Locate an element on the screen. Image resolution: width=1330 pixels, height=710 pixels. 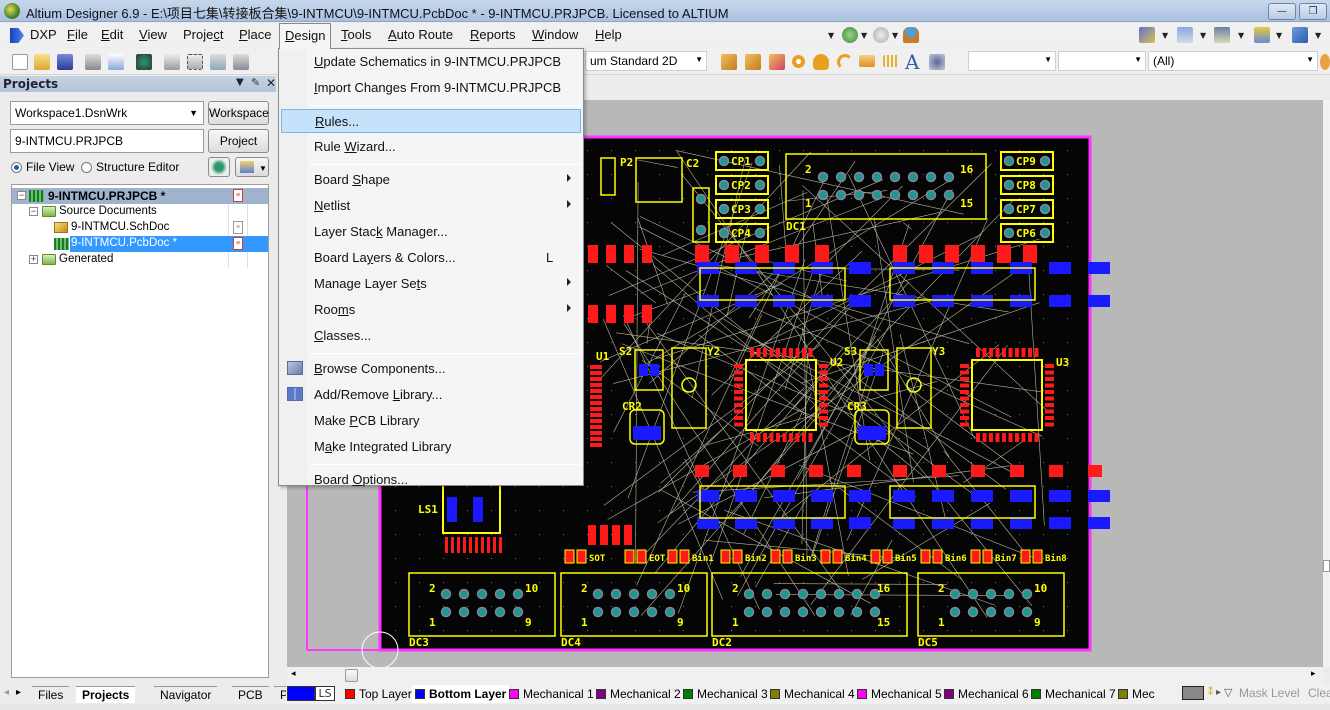
layer-tab-mec: Mec is located at coordinates (1136, 694).